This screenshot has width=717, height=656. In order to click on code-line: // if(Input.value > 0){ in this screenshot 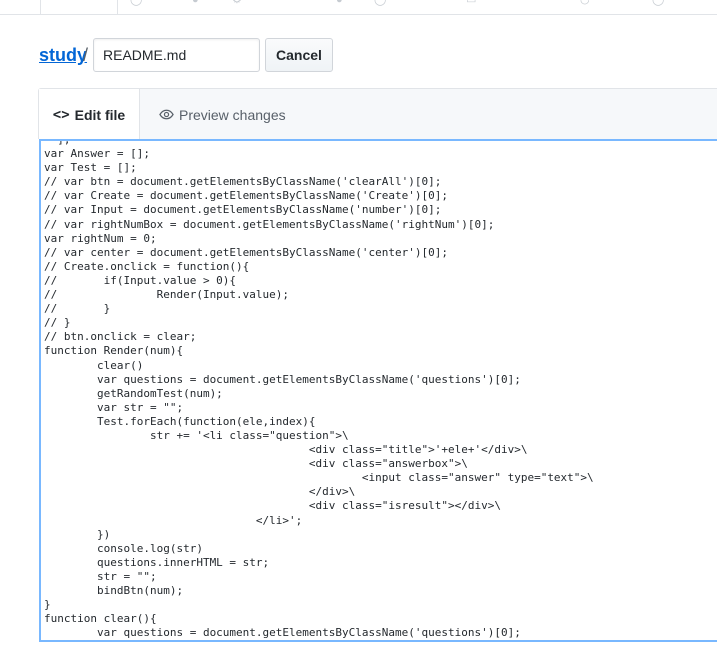, I will do `click(140, 280)`.